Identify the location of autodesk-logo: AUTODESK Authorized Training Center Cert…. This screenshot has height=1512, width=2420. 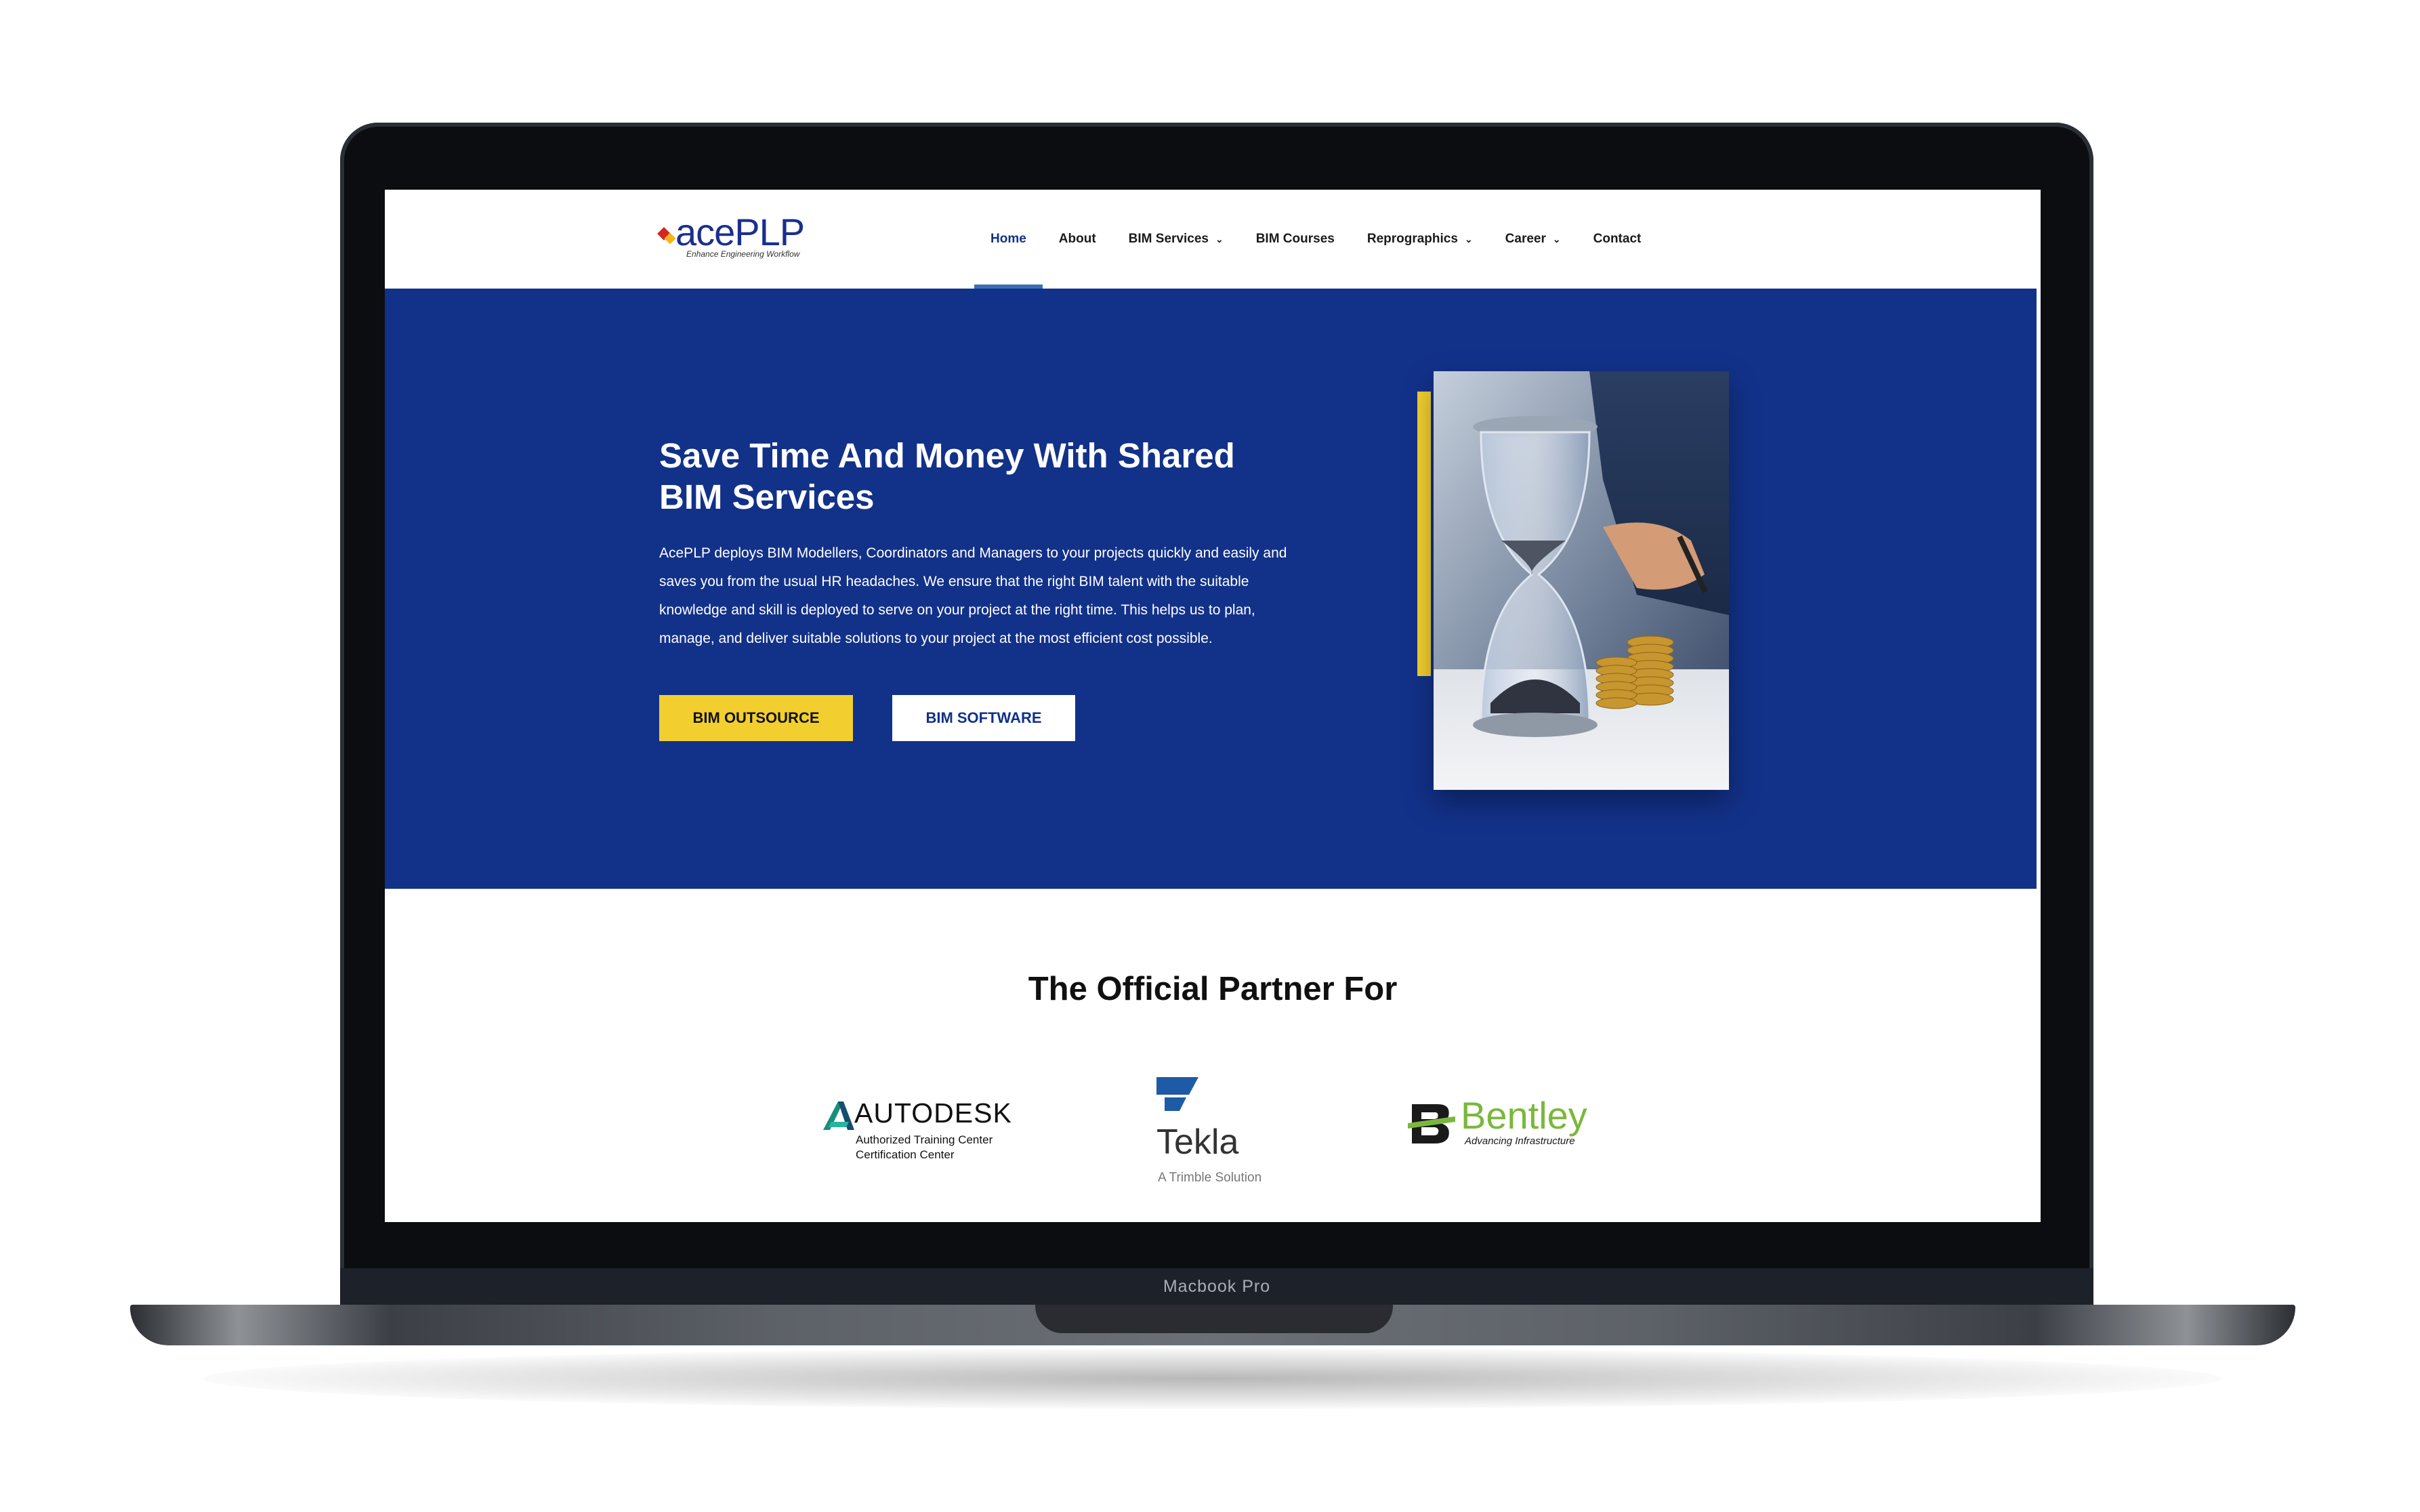
(923, 1131).